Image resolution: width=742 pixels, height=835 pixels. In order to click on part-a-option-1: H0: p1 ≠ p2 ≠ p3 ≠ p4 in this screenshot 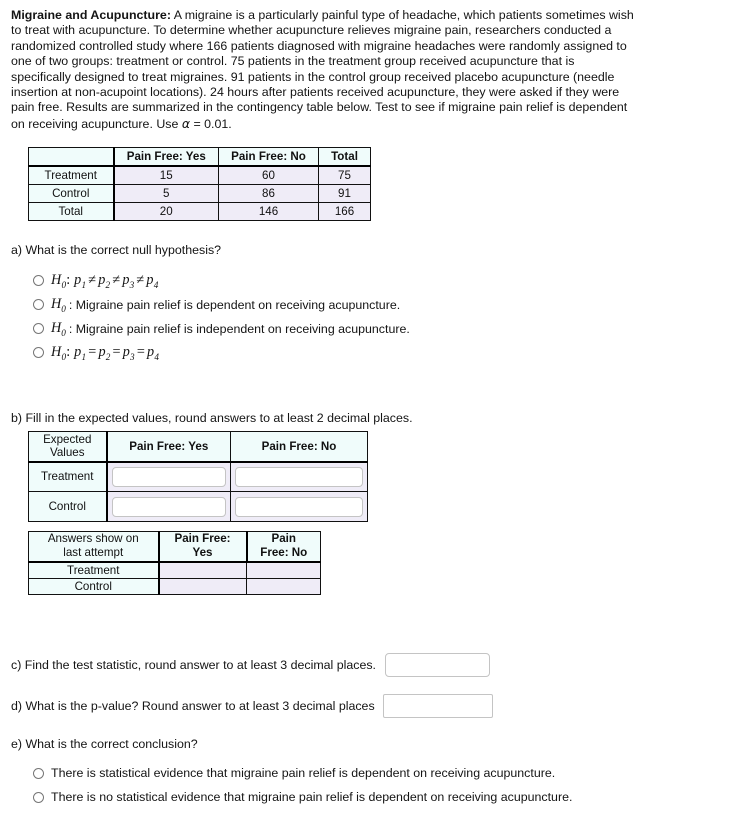, I will do `click(96, 281)`.